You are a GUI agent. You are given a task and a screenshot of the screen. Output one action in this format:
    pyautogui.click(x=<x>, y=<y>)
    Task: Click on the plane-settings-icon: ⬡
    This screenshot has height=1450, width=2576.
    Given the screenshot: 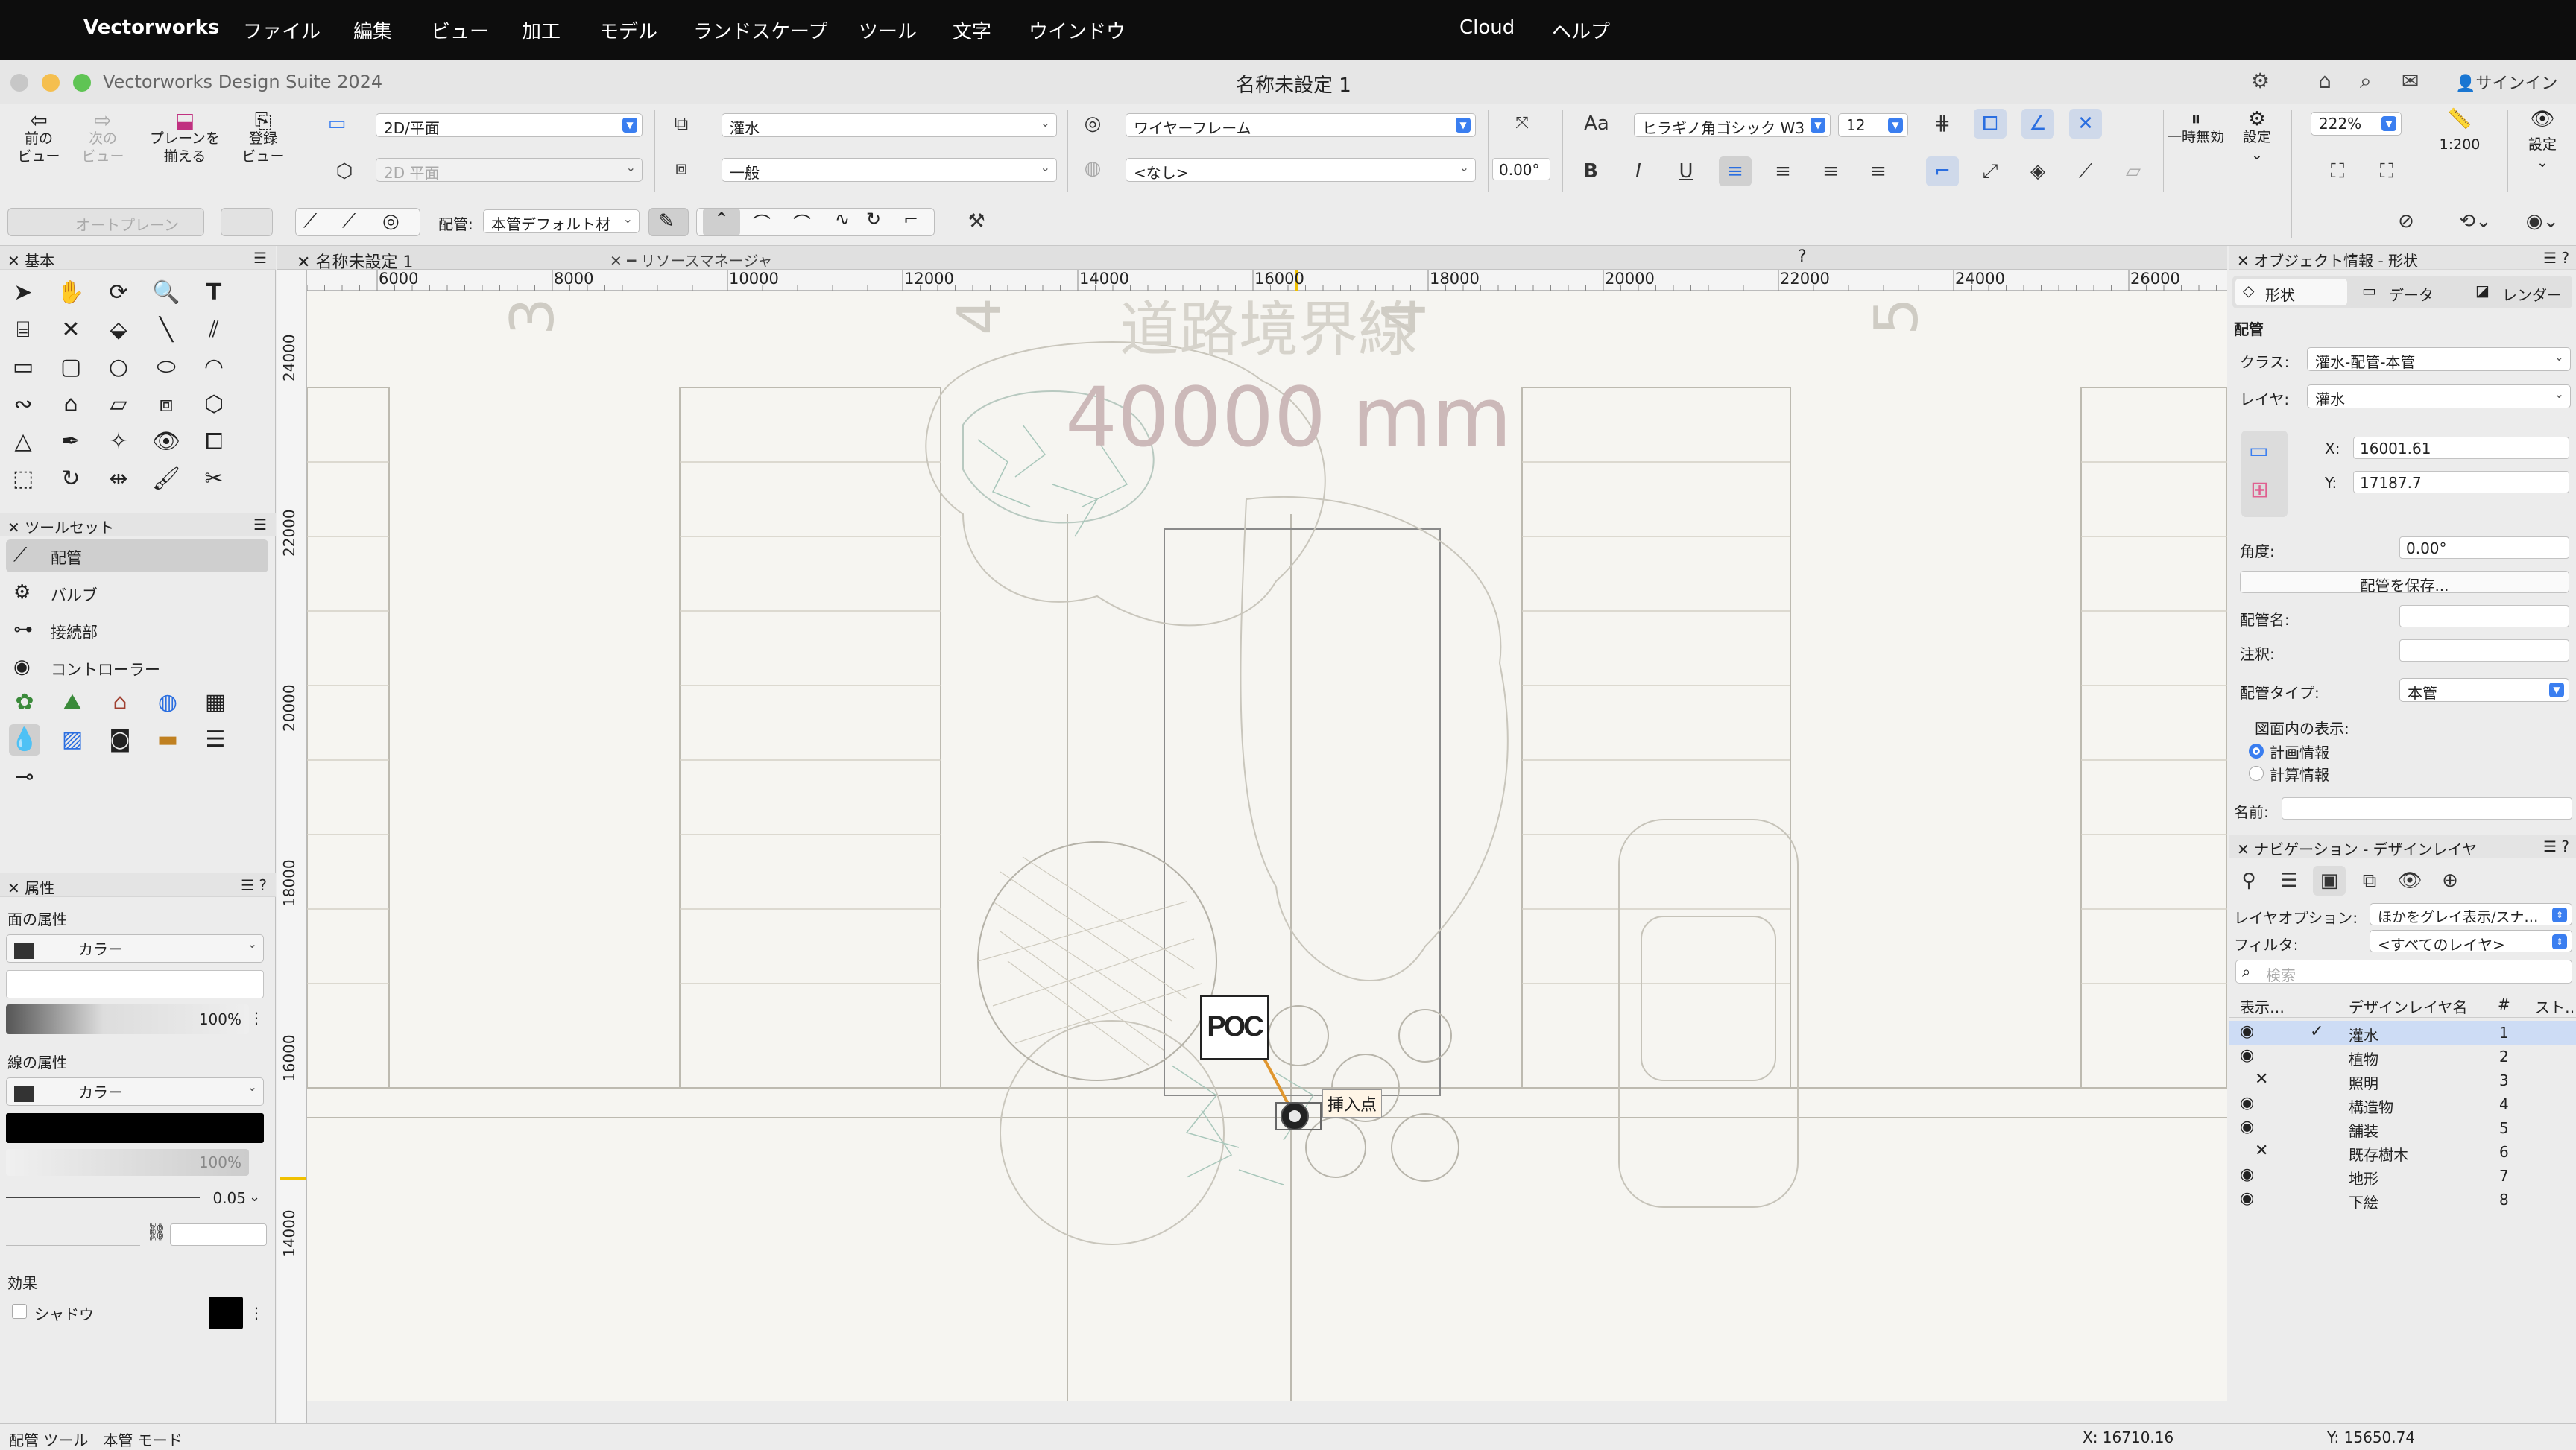 What is the action you would take?
    pyautogui.click(x=344, y=171)
    